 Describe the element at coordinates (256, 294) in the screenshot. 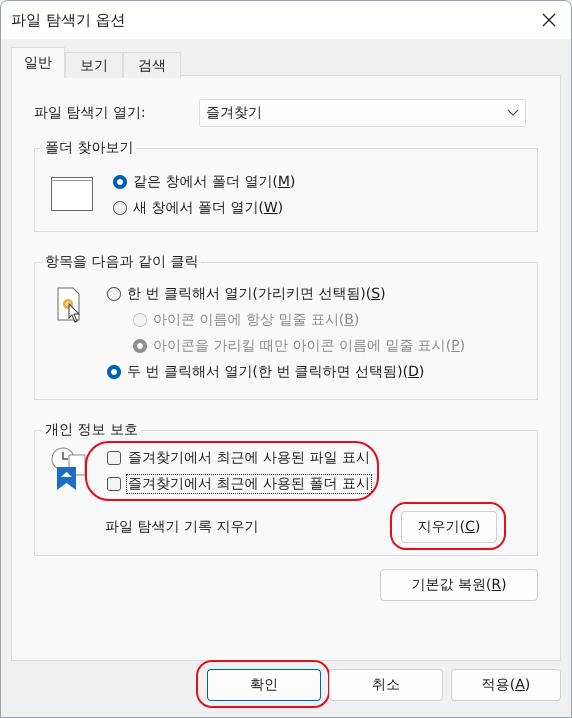

I see `radio-label: 한 번 클릭해서 열기(가리키면 선택됨)(S)` at that location.